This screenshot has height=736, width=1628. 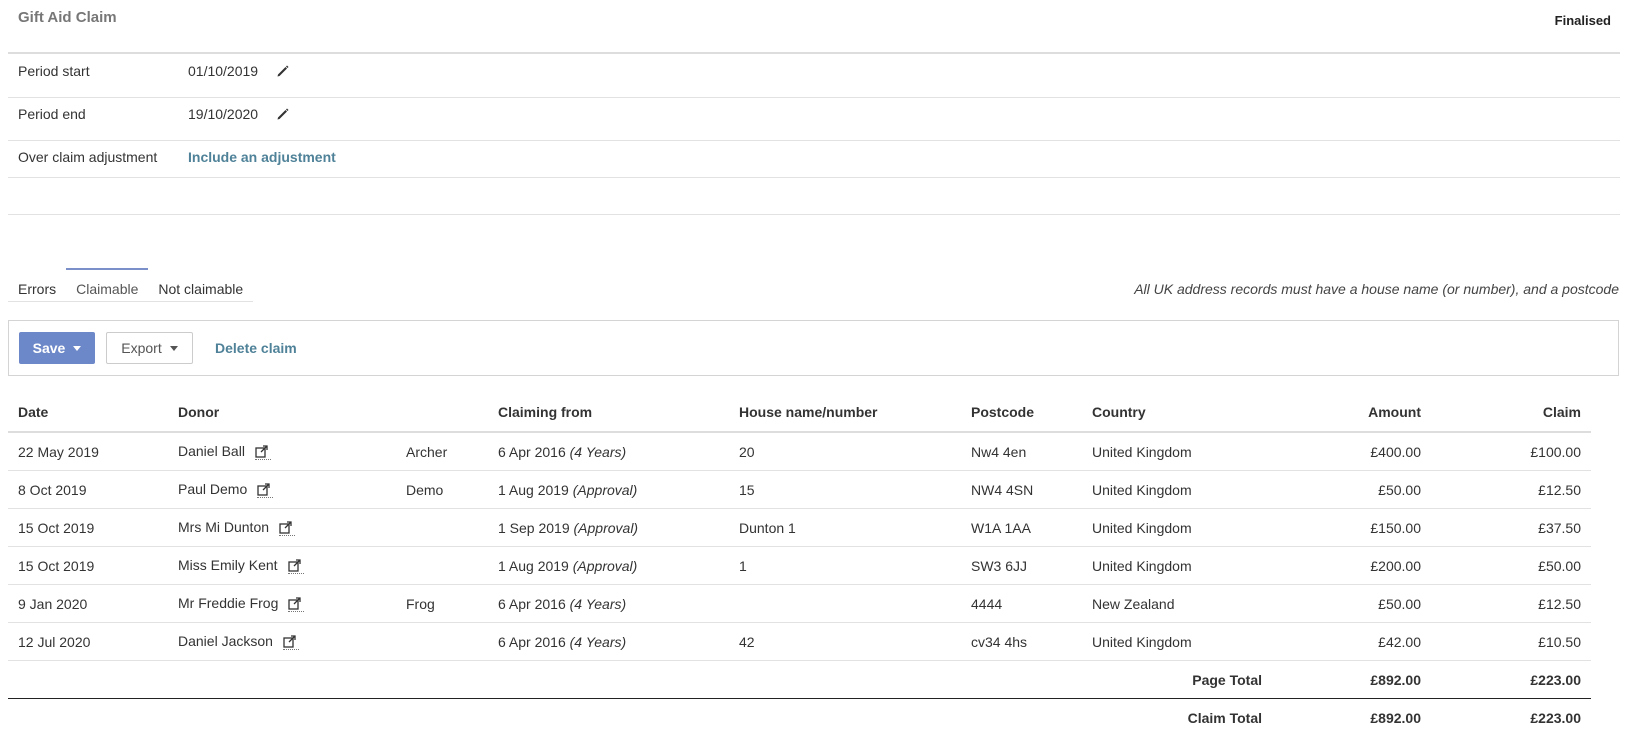 I want to click on cell-date: 12 Jul 2020, so click(x=88, y=642).